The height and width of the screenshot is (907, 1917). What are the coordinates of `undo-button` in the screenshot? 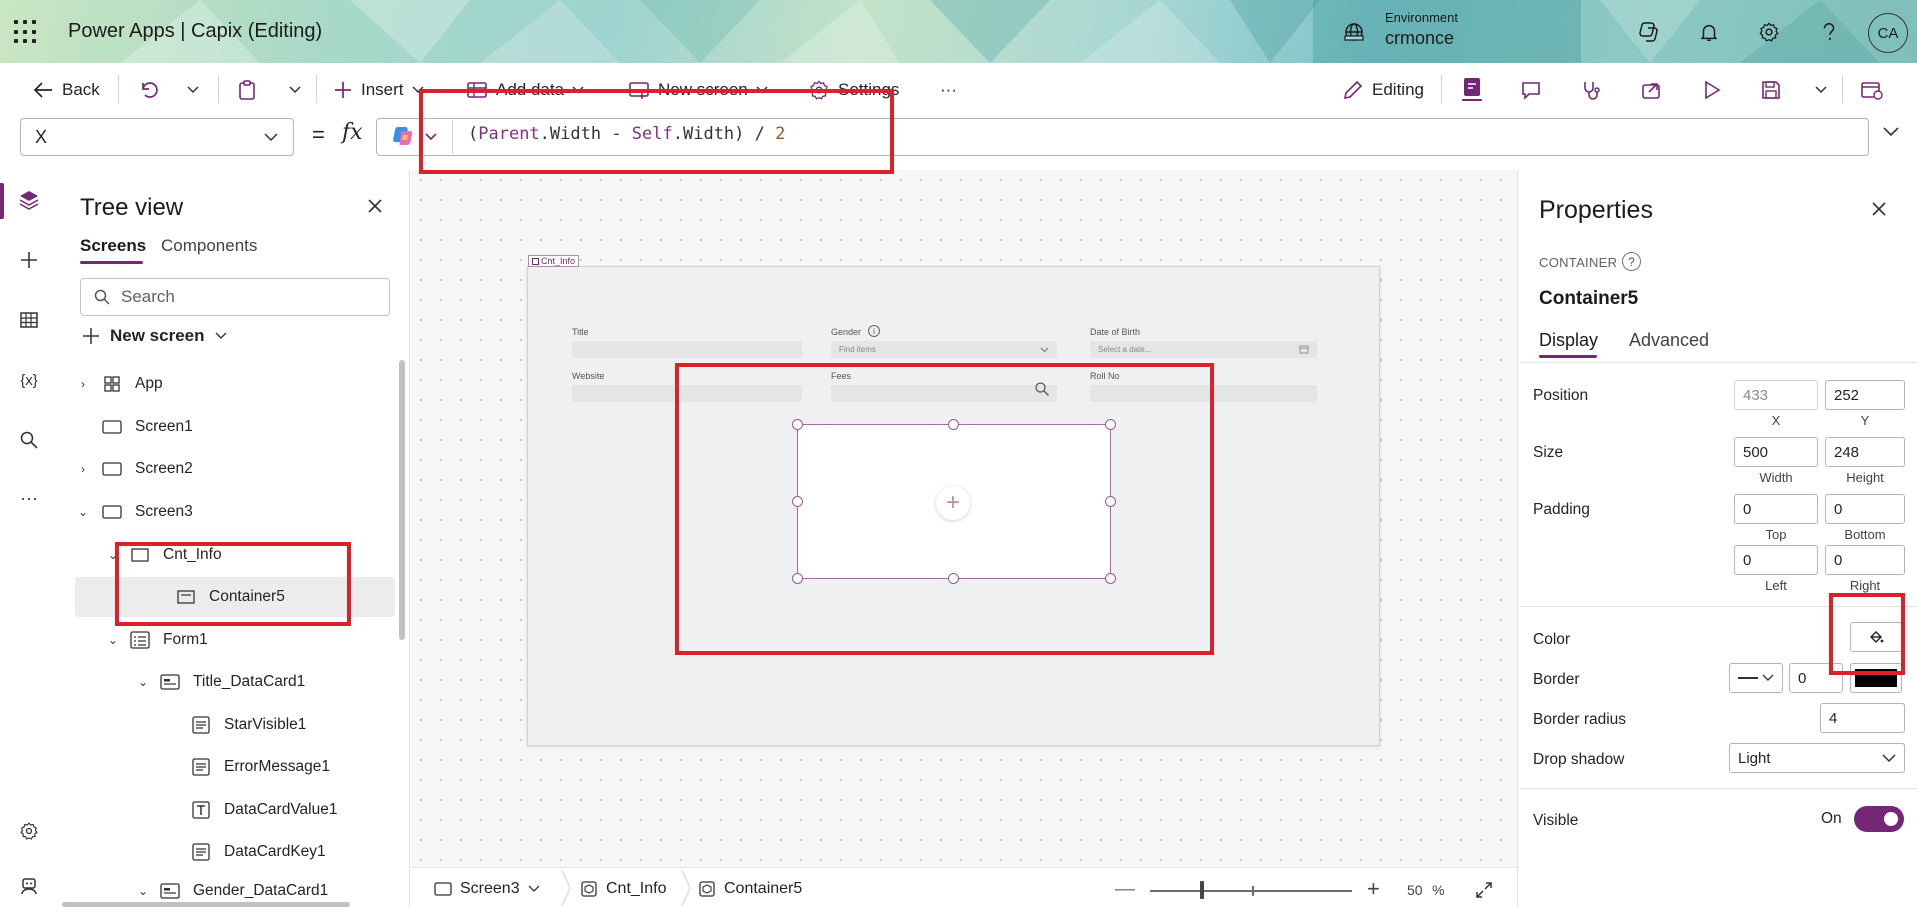 It's located at (149, 90).